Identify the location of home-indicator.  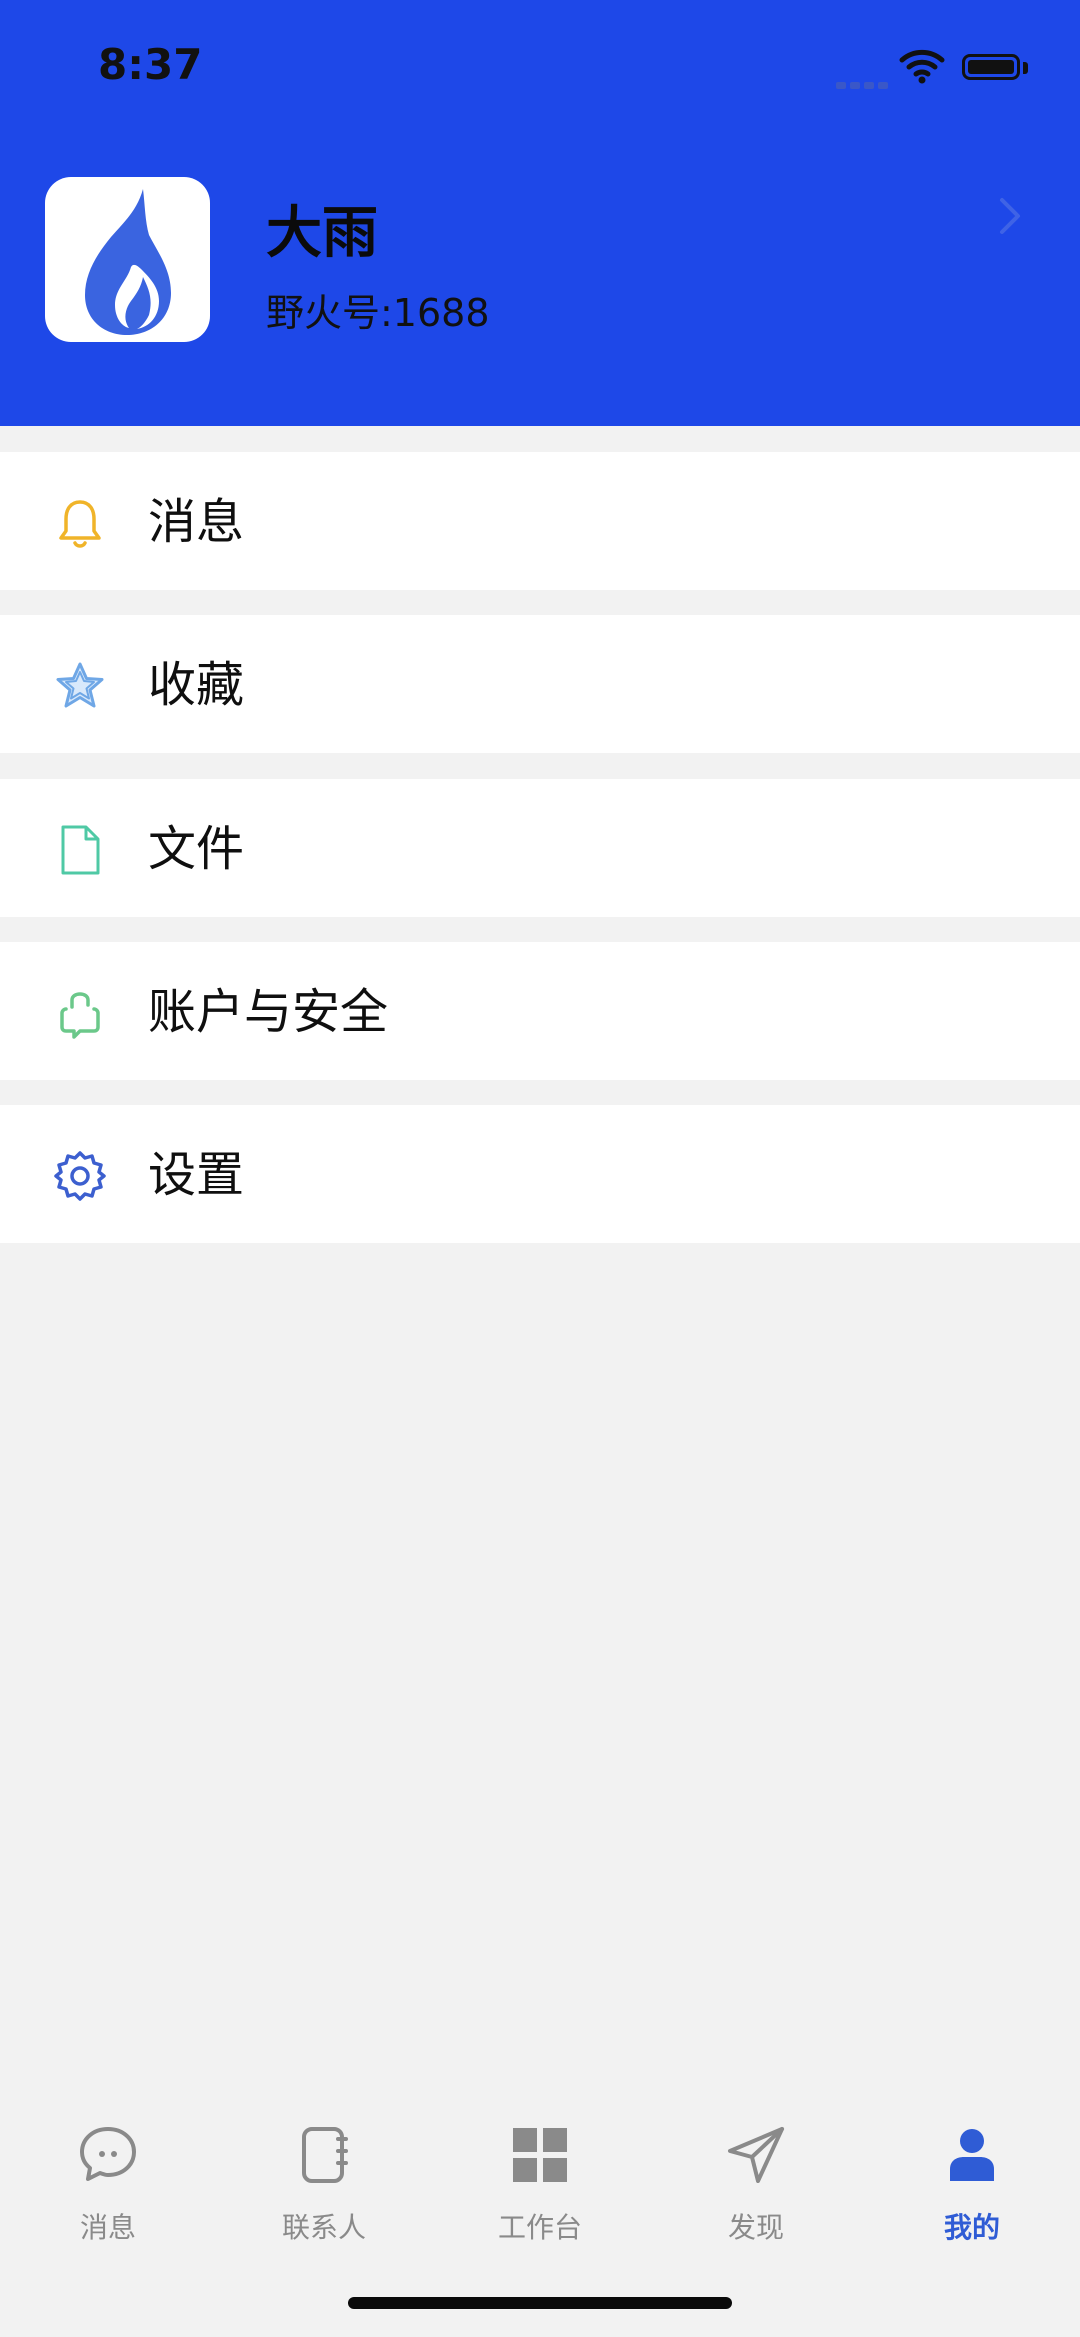
(540, 2303).